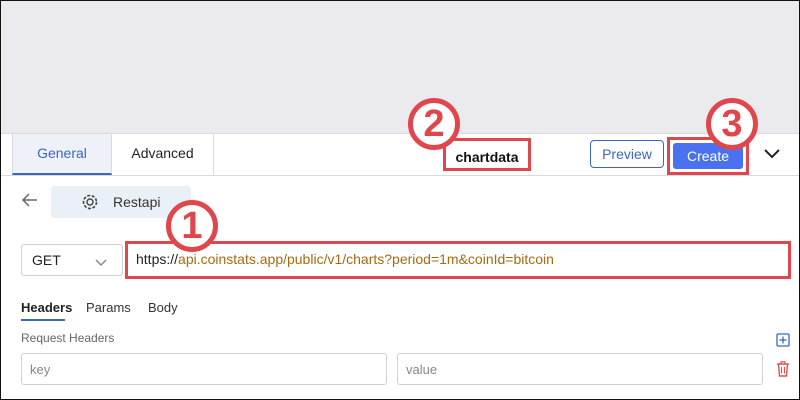 The width and height of the screenshot is (800, 400). What do you see at coordinates (62, 154) in the screenshot?
I see `tab-general: General` at bounding box center [62, 154].